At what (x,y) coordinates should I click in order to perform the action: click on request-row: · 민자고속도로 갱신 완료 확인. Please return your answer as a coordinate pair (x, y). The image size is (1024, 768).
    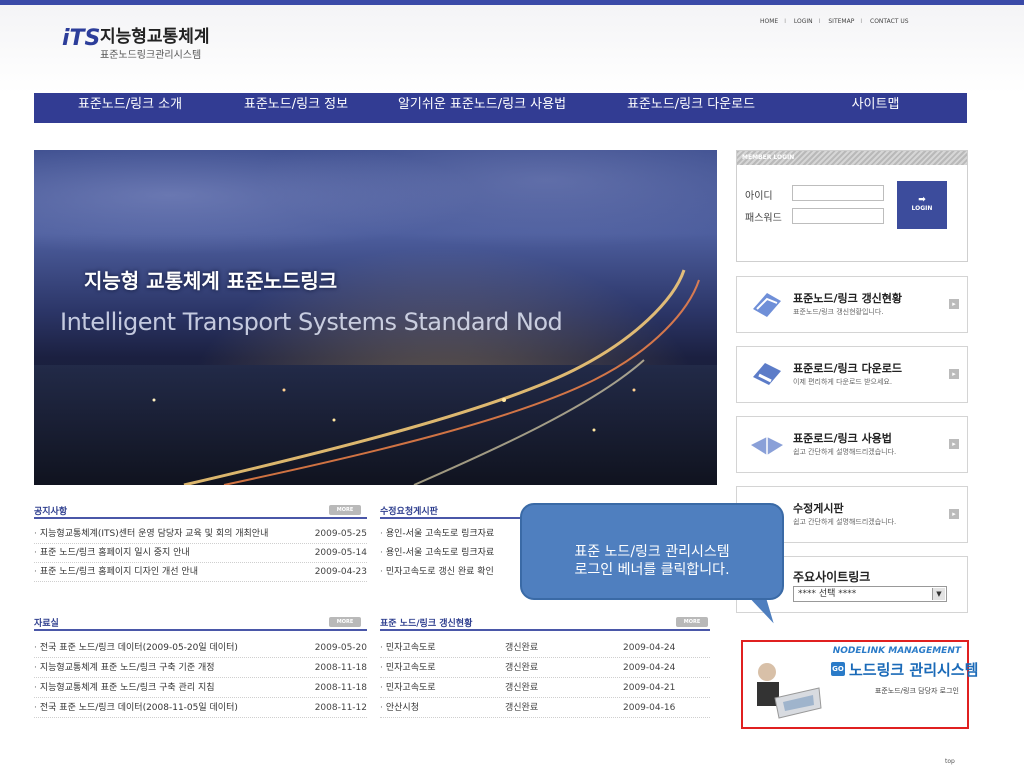
    Looking at the image, I should click on (437, 572).